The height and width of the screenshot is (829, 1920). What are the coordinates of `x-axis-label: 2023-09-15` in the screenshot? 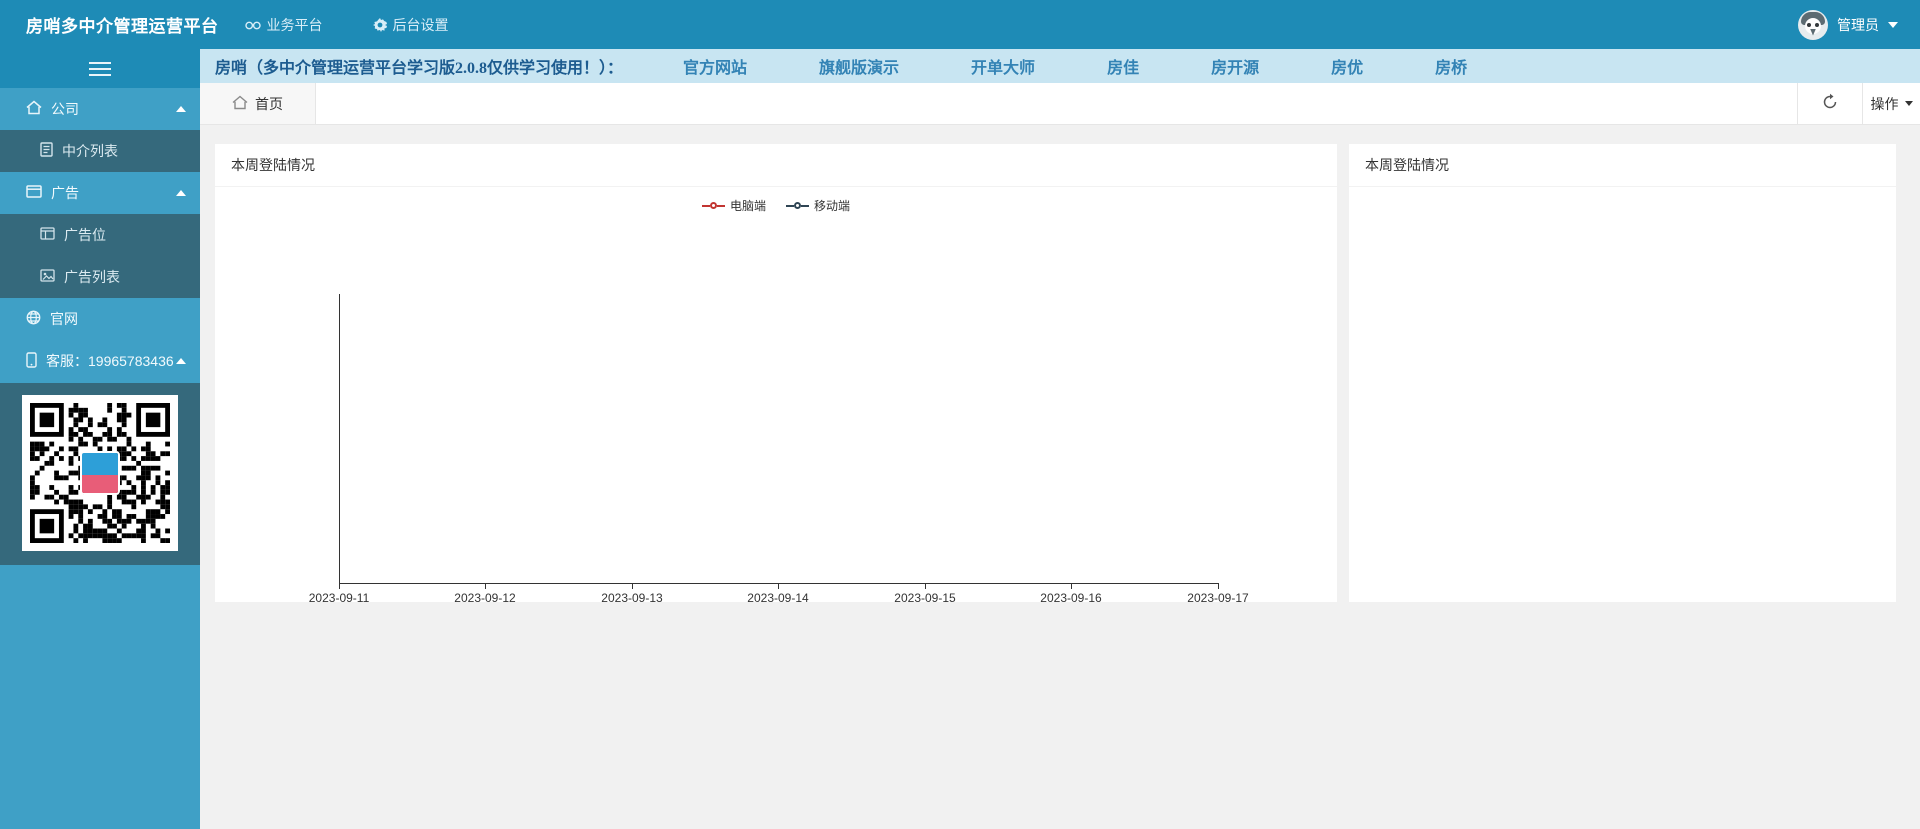 It's located at (925, 598).